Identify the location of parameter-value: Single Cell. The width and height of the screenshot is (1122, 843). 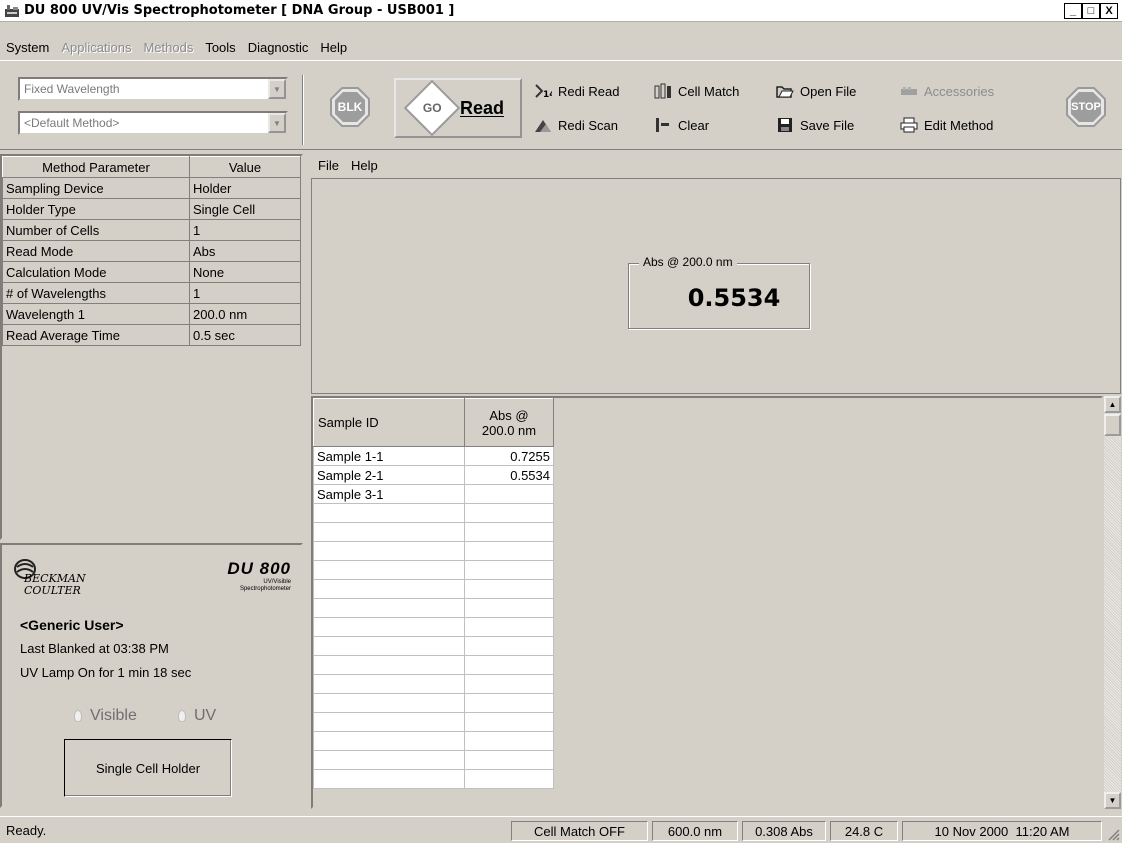
(245, 209).